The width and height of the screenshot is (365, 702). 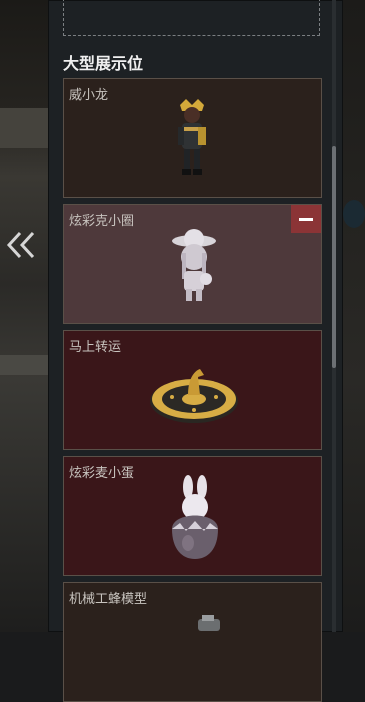 I want to click on section-title: 大型展示位, so click(x=103, y=63).